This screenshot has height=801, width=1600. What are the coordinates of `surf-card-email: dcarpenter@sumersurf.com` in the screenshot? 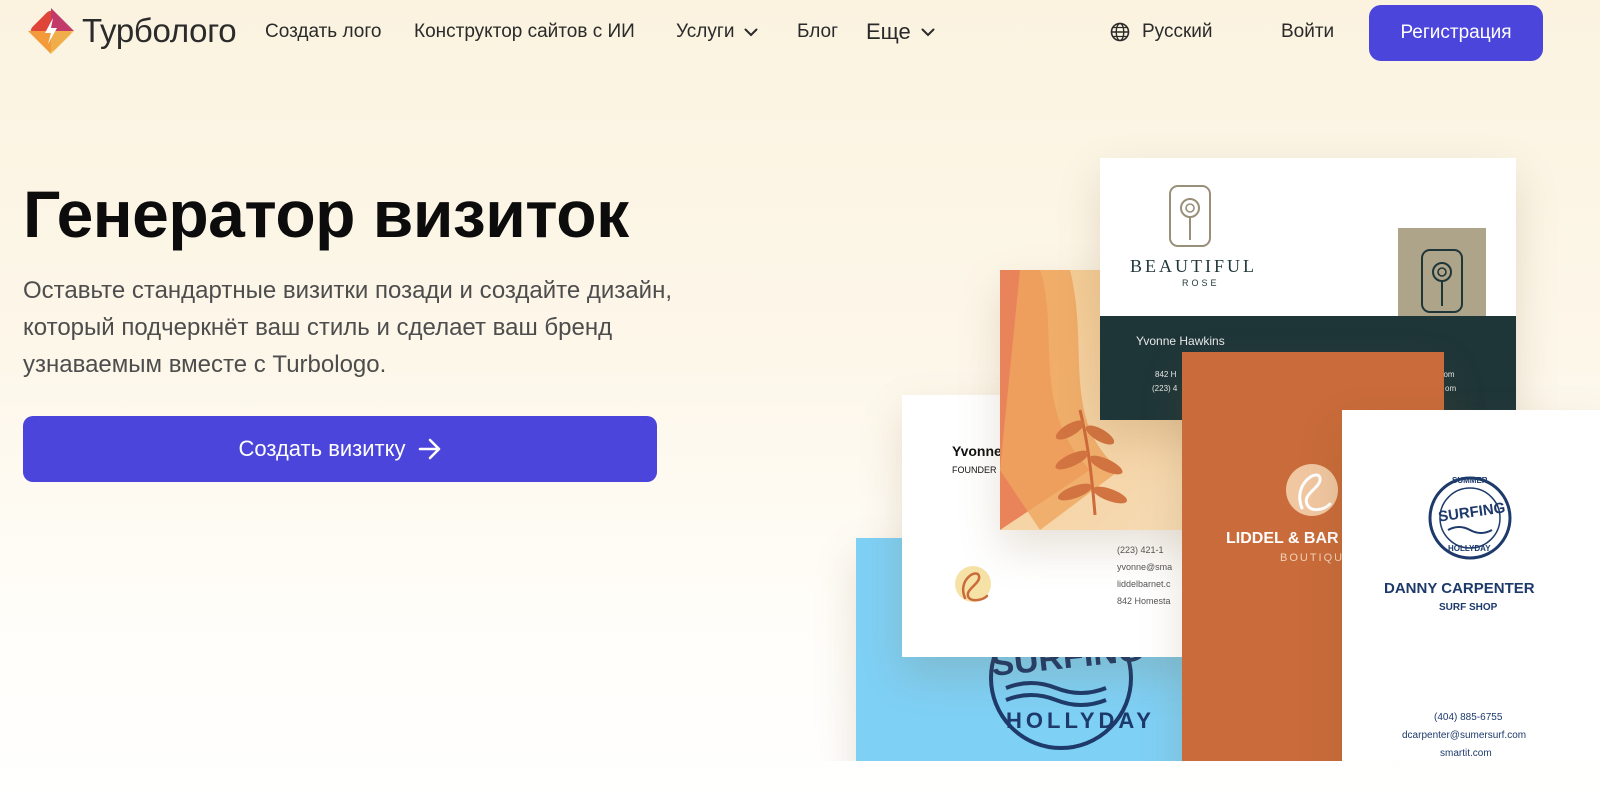 It's located at (1464, 735).